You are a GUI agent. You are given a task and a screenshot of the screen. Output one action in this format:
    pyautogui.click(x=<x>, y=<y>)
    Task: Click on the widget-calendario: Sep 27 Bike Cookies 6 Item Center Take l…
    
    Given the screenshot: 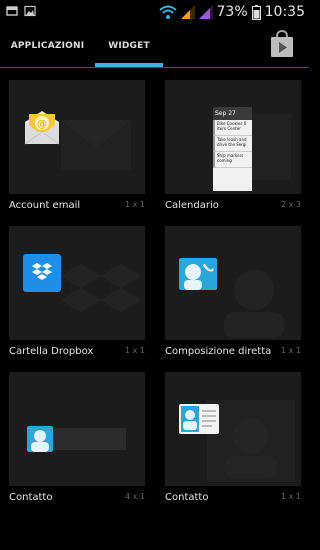 What is the action you would take?
    pyautogui.click(x=233, y=150)
    